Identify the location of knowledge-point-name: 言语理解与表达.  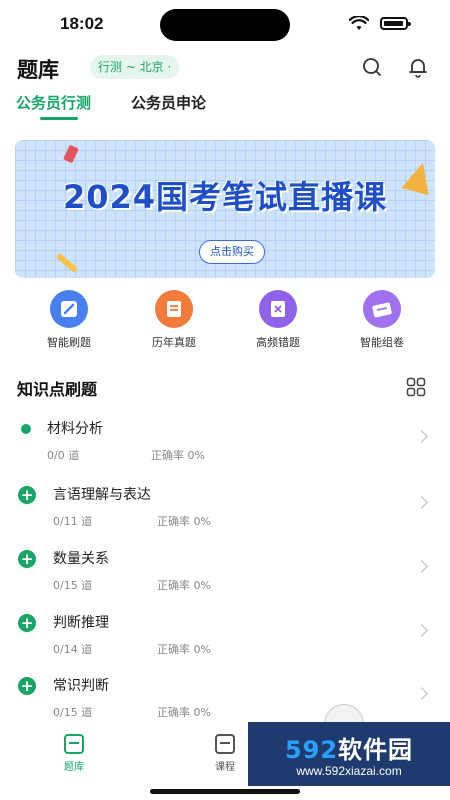
(102, 495).